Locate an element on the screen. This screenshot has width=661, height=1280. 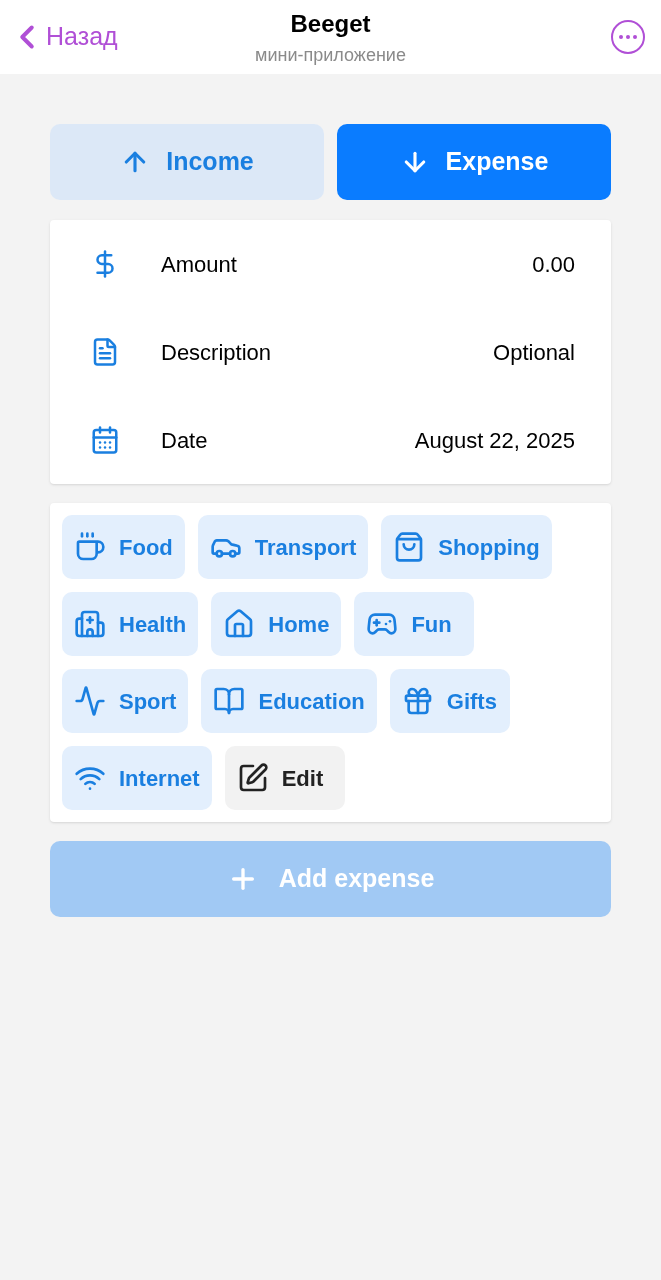
app-title: Beeget is located at coordinates (330, 23).